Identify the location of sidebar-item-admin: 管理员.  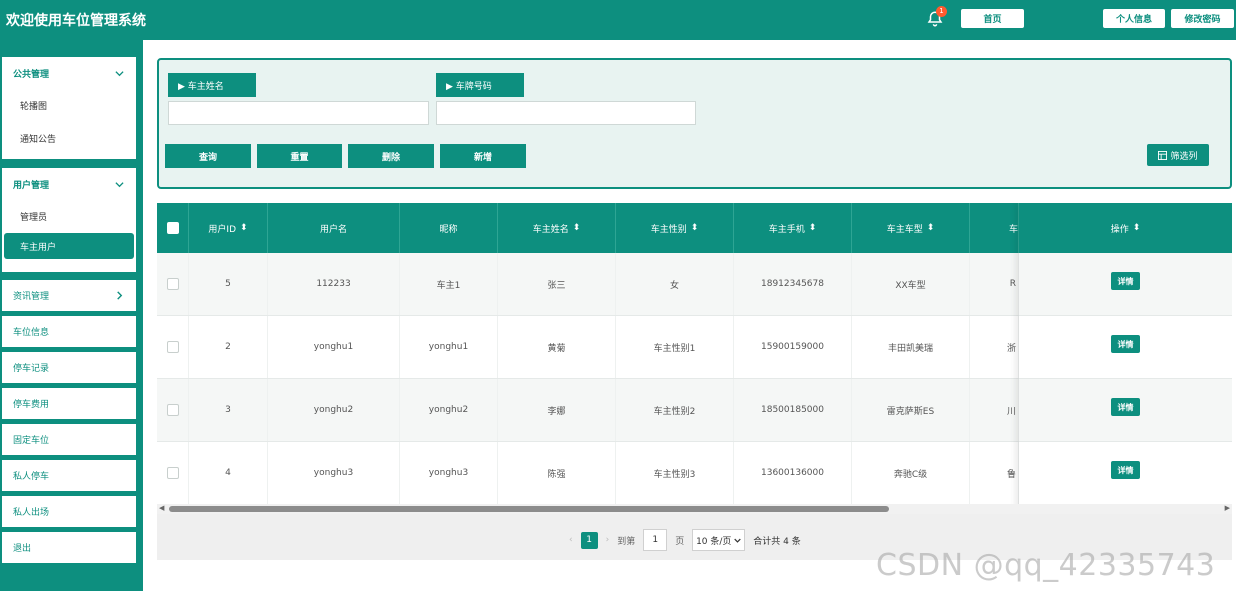
(69, 216).